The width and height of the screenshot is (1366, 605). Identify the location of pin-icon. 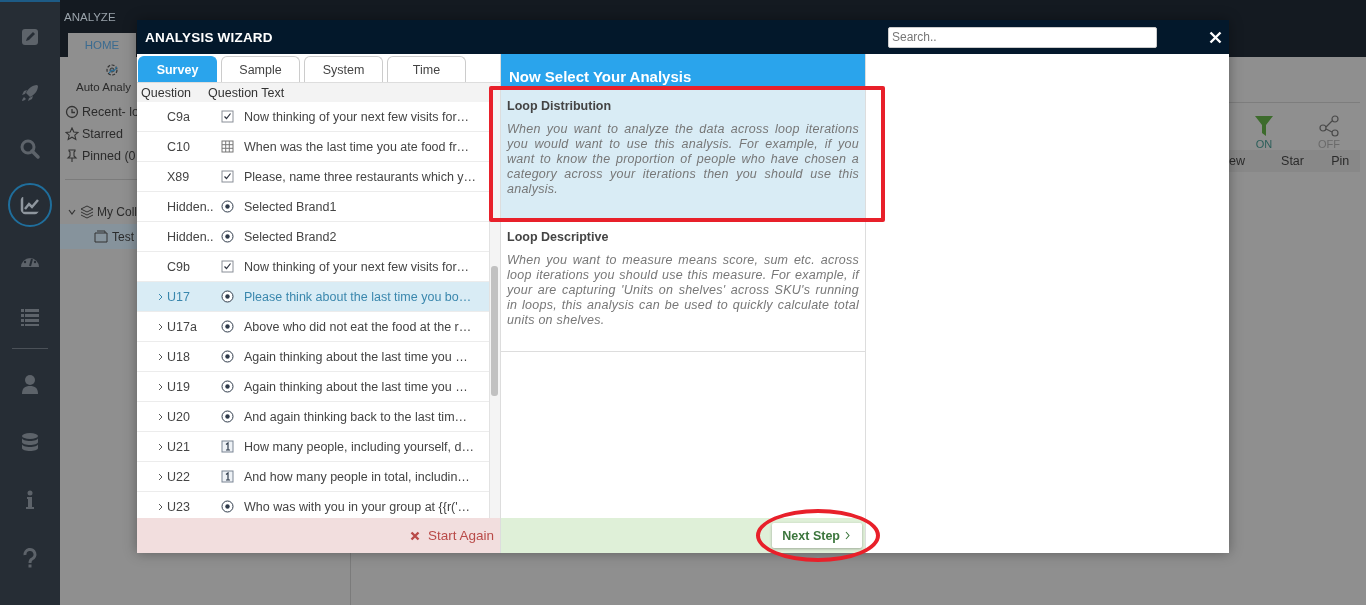
(72, 156).